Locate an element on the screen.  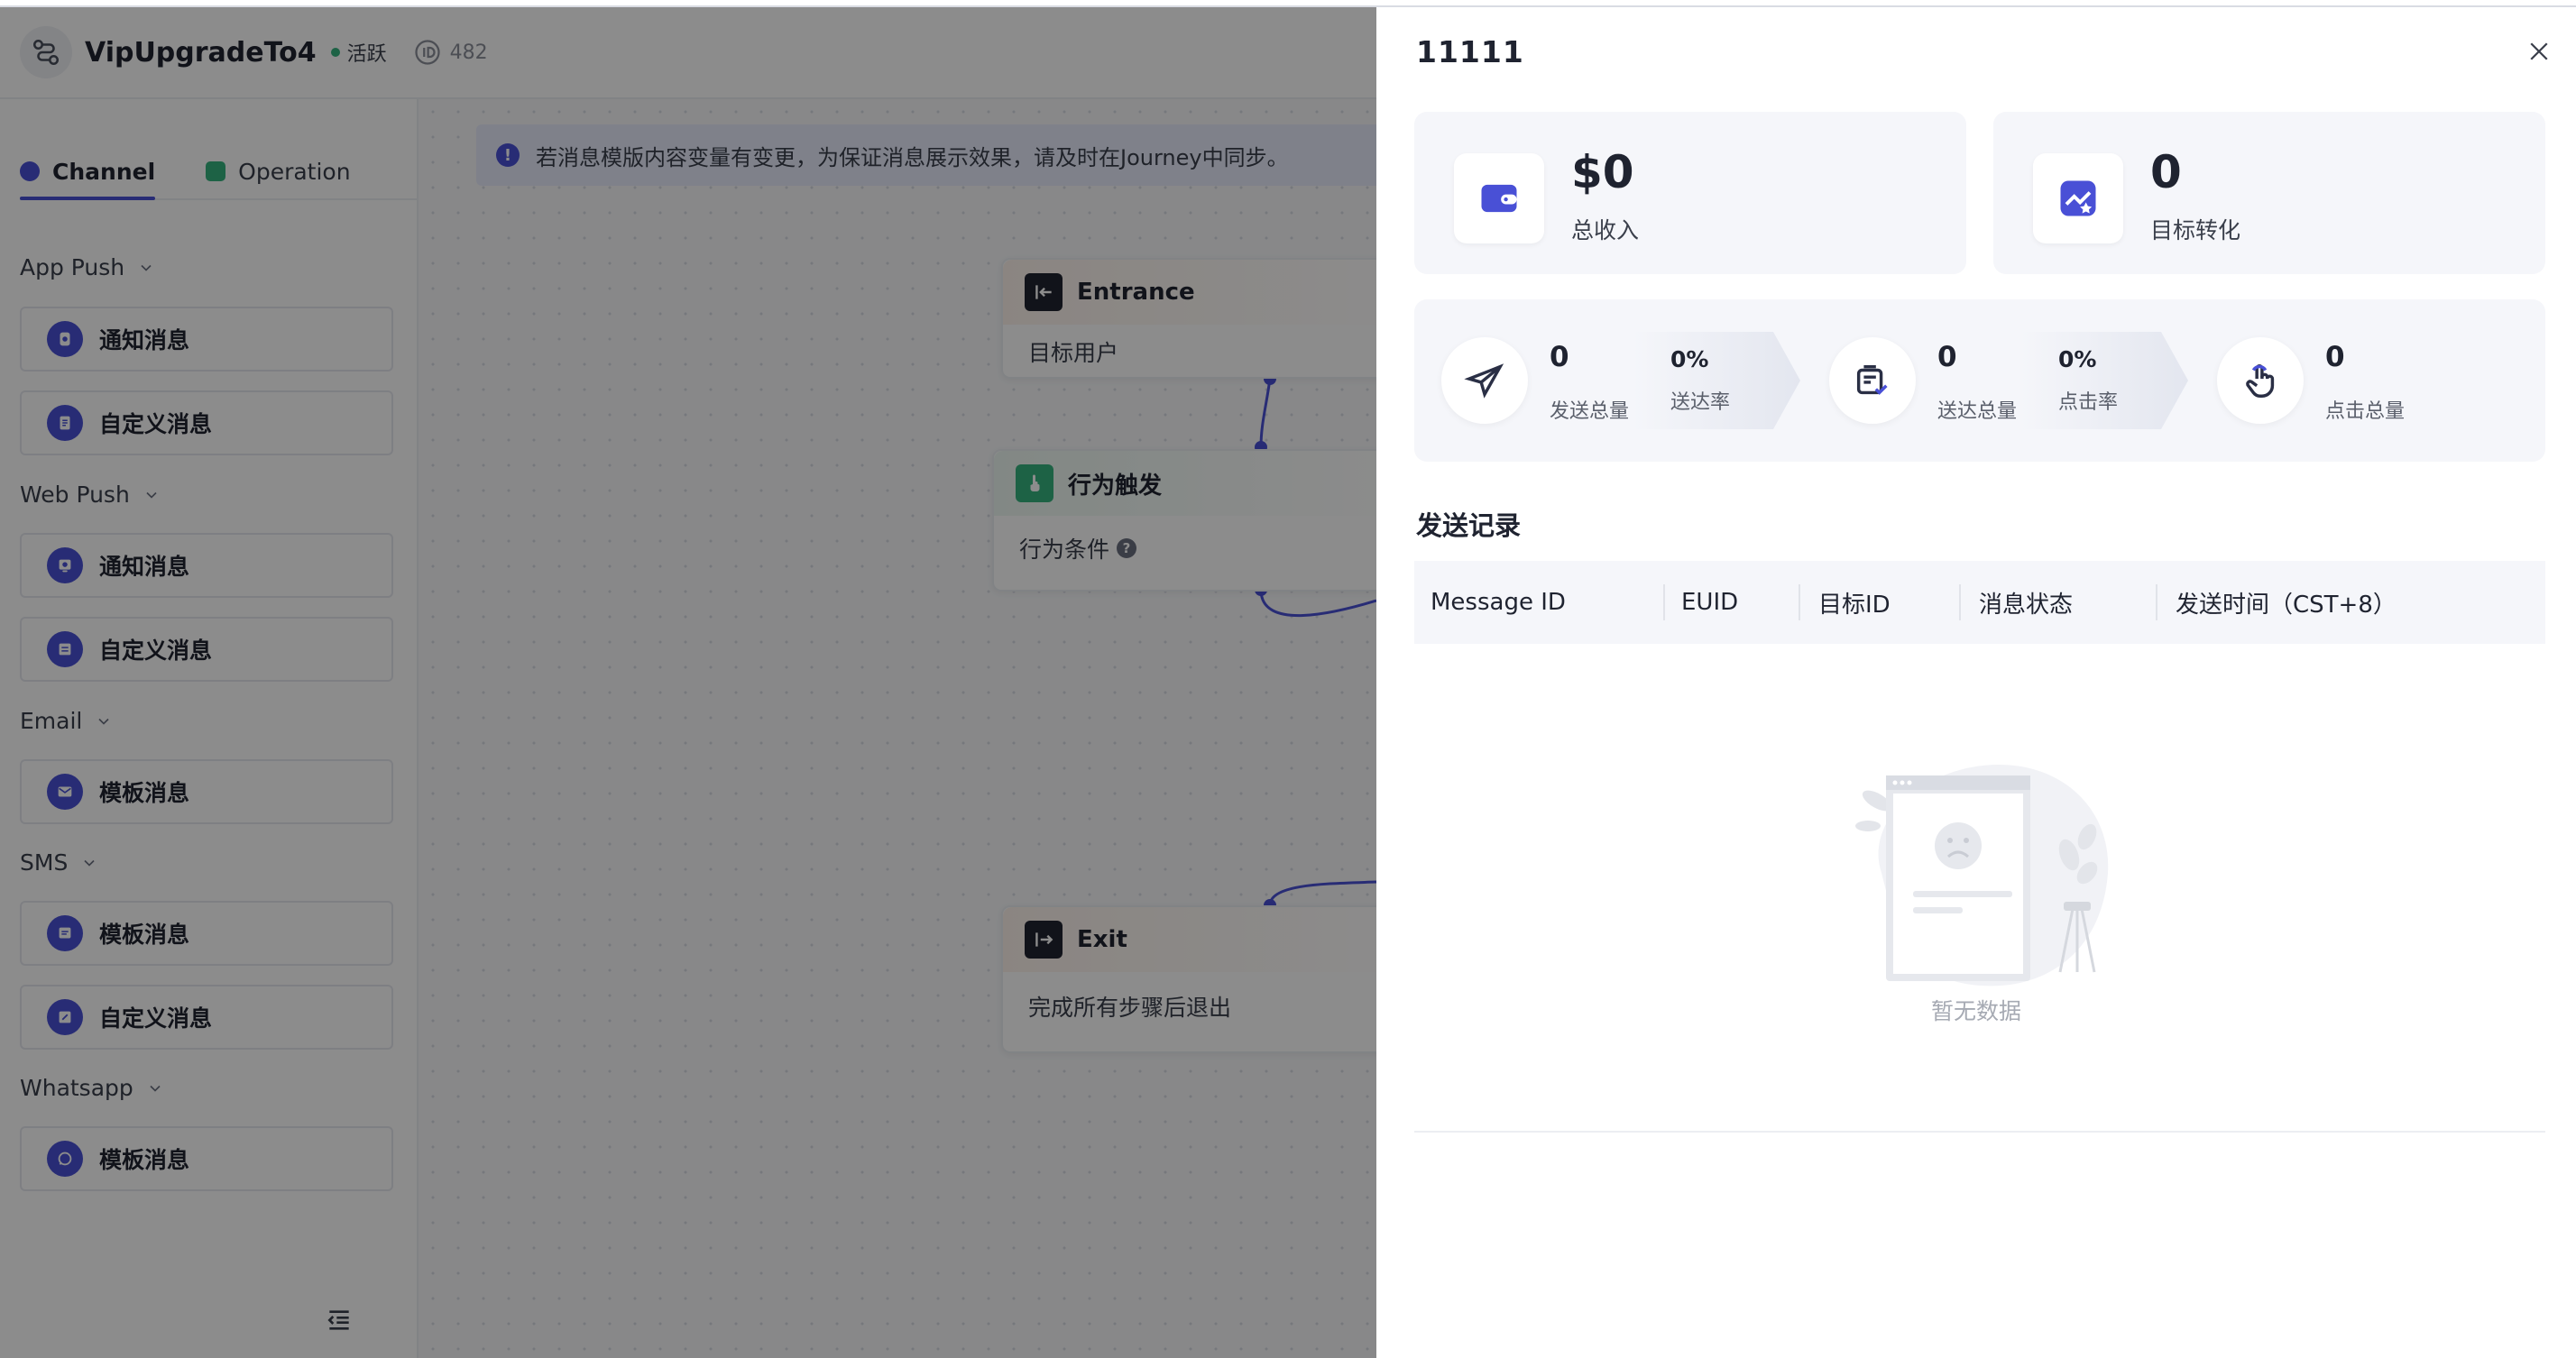
column-header-send-time: 发送时间（CST+8） is located at coordinates (2287, 602).